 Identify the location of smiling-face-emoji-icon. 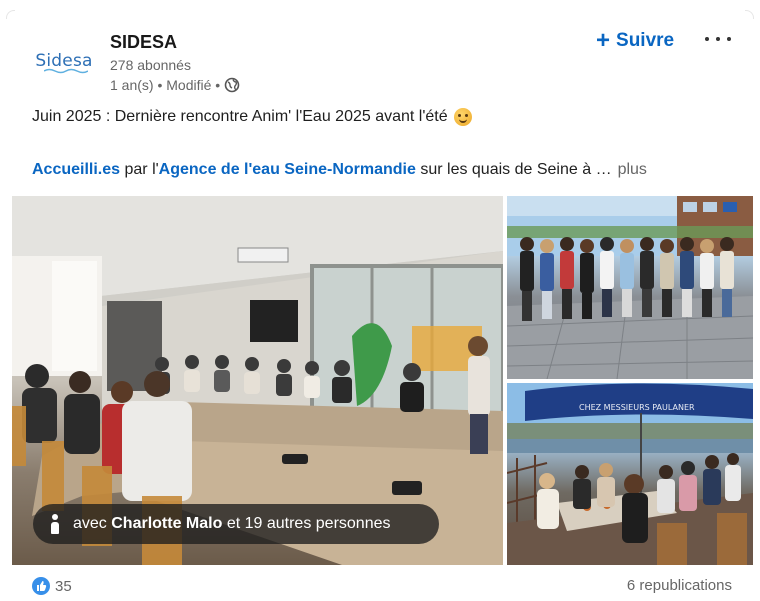
(462, 117).